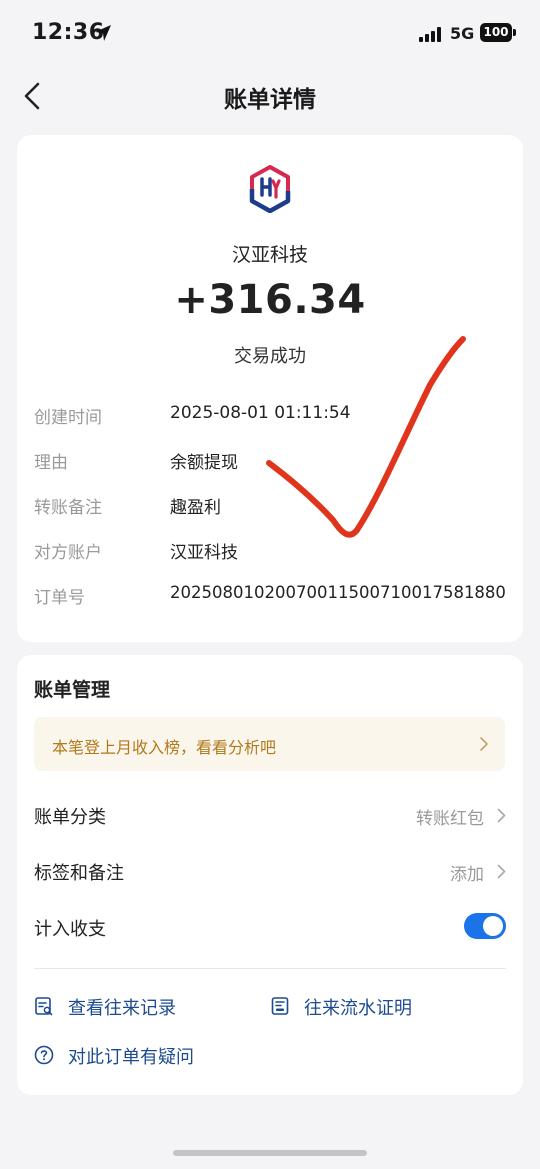 Image resolution: width=540 pixels, height=1169 pixels. Describe the element at coordinates (164, 747) in the screenshot. I see `banner-text: 本笔登上月收入榜，看看分析吧` at that location.